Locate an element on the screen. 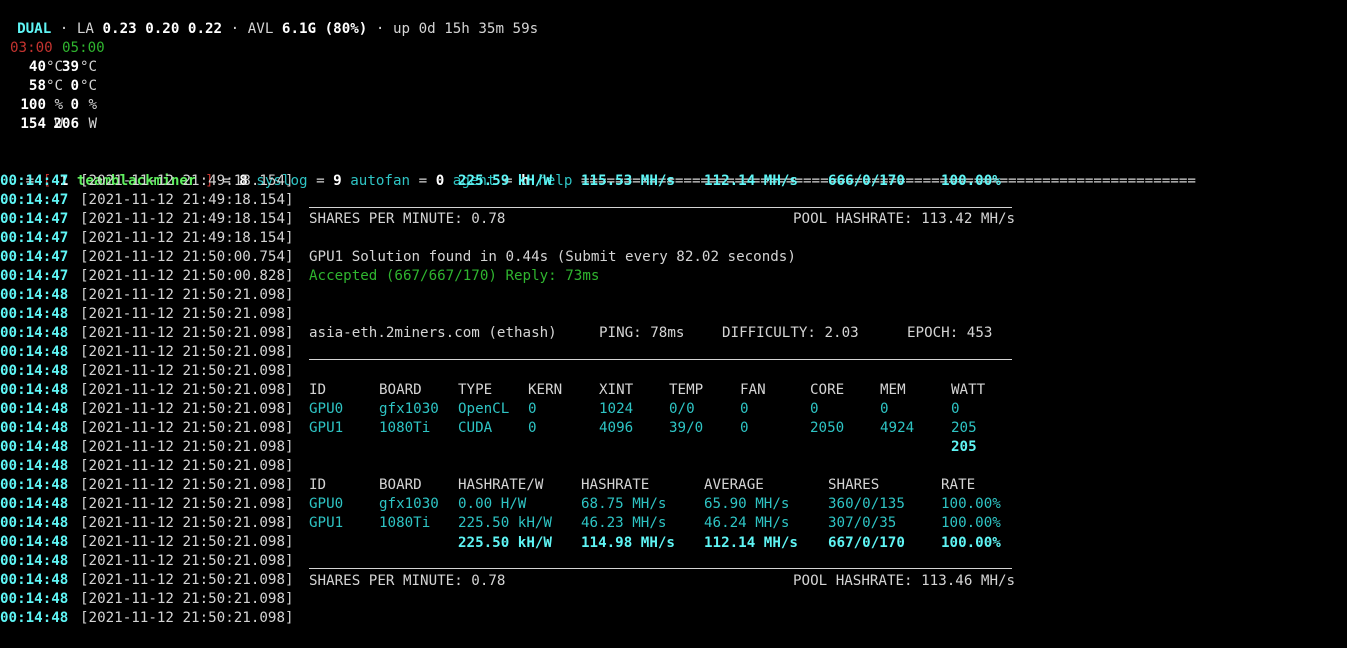  gpu-bus-times: 03:00 05:00 is located at coordinates (52, 48).